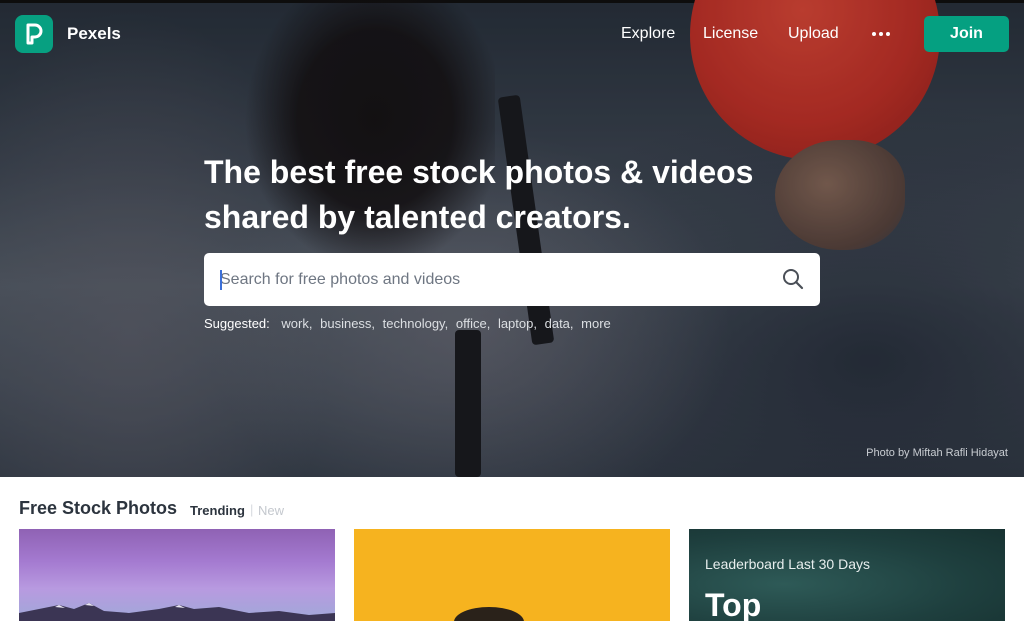 This screenshot has width=1024, height=621. I want to click on pexels-logo-icon, so click(34, 34).